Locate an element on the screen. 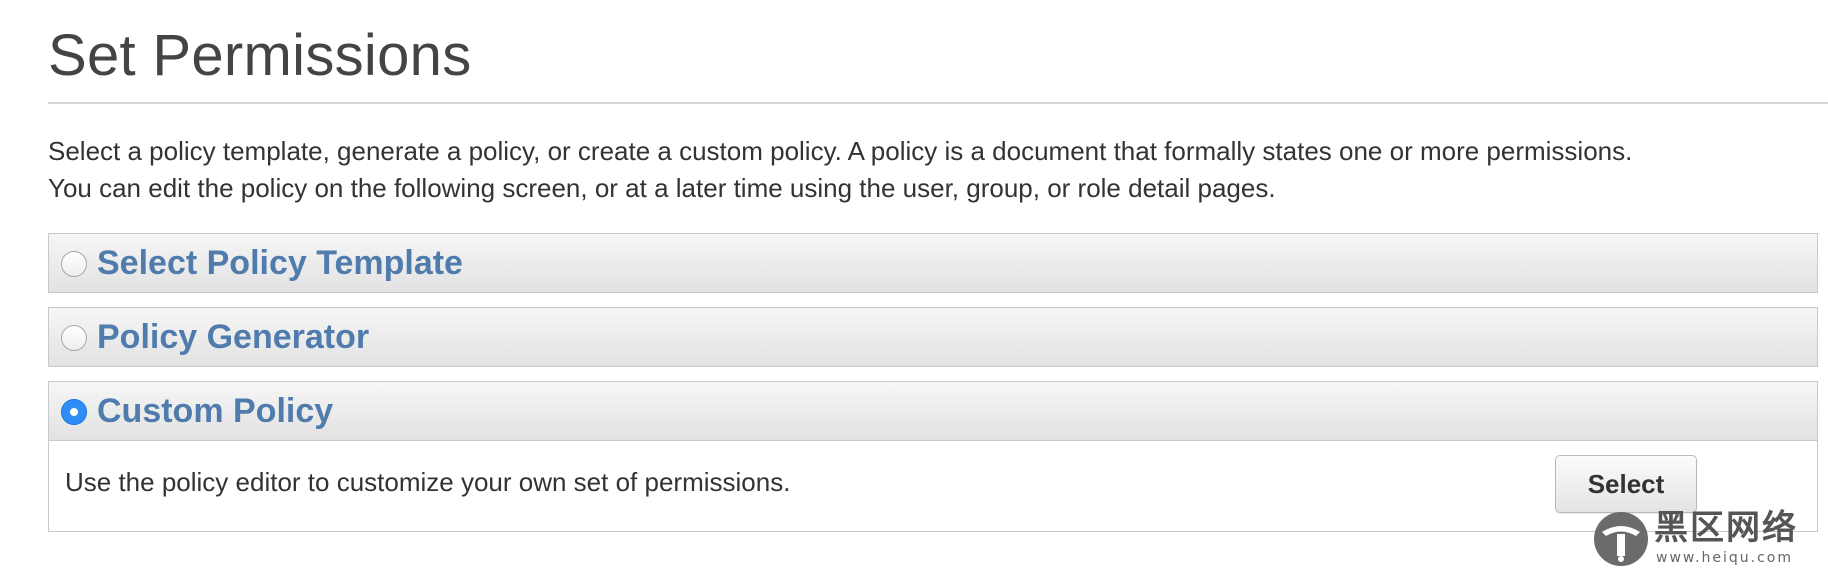 The height and width of the screenshot is (574, 1828). option-select-policy-template: Select Policy Template is located at coordinates (933, 263).